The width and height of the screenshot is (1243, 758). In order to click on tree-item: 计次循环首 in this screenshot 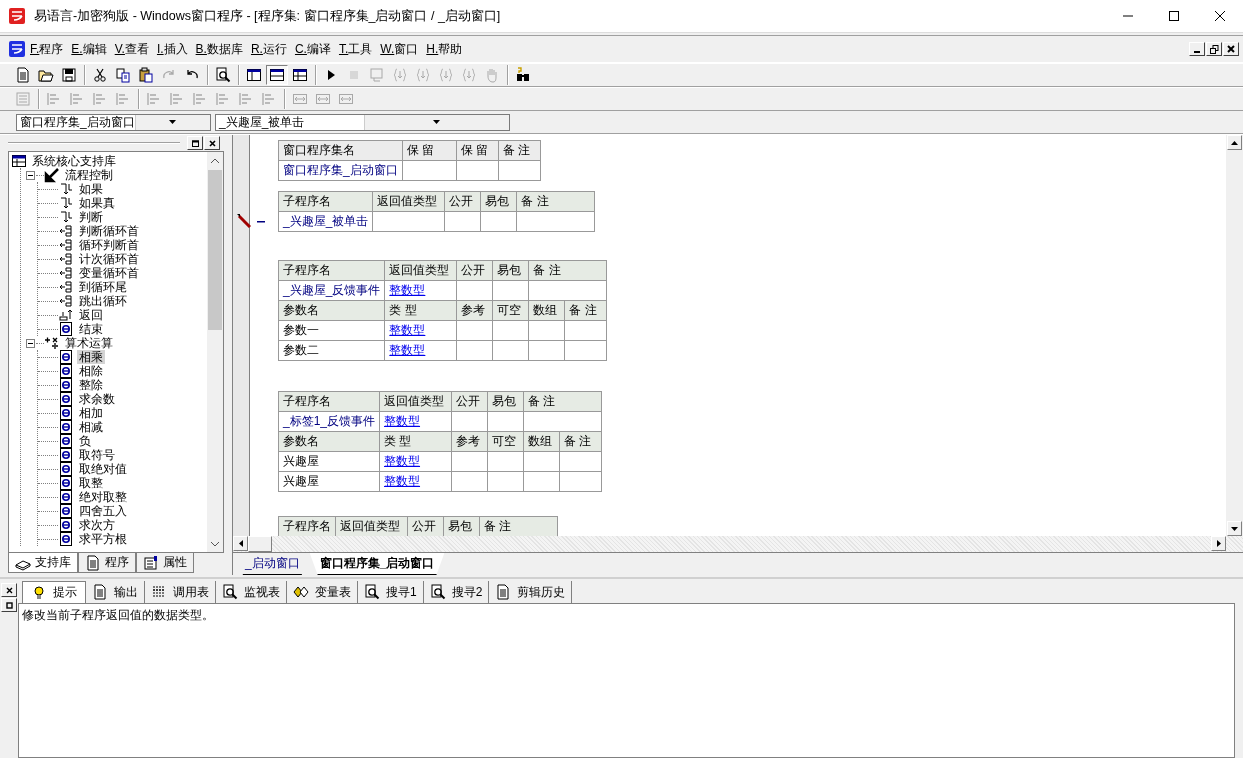, I will do `click(109, 259)`.